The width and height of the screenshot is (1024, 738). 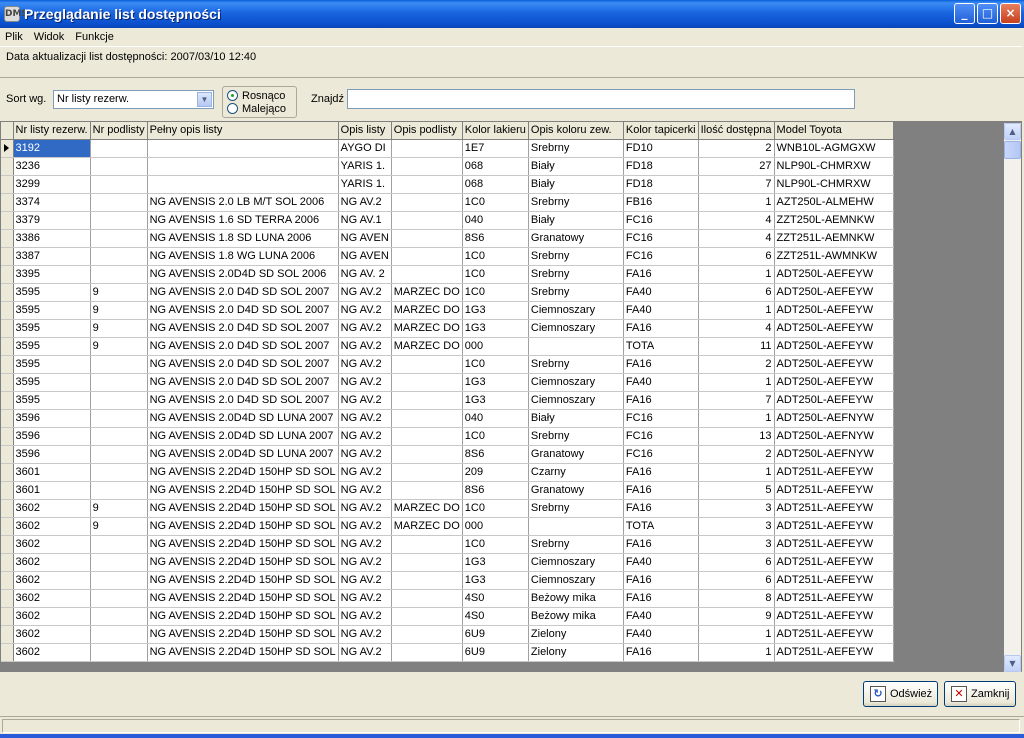 I want to click on cell-col-ilosc: 13, so click(x=736, y=436).